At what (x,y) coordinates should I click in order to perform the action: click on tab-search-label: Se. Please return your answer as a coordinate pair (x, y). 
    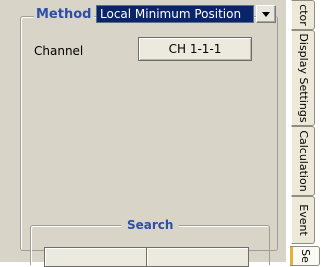
    Looking at the image, I should click on (305, 256).